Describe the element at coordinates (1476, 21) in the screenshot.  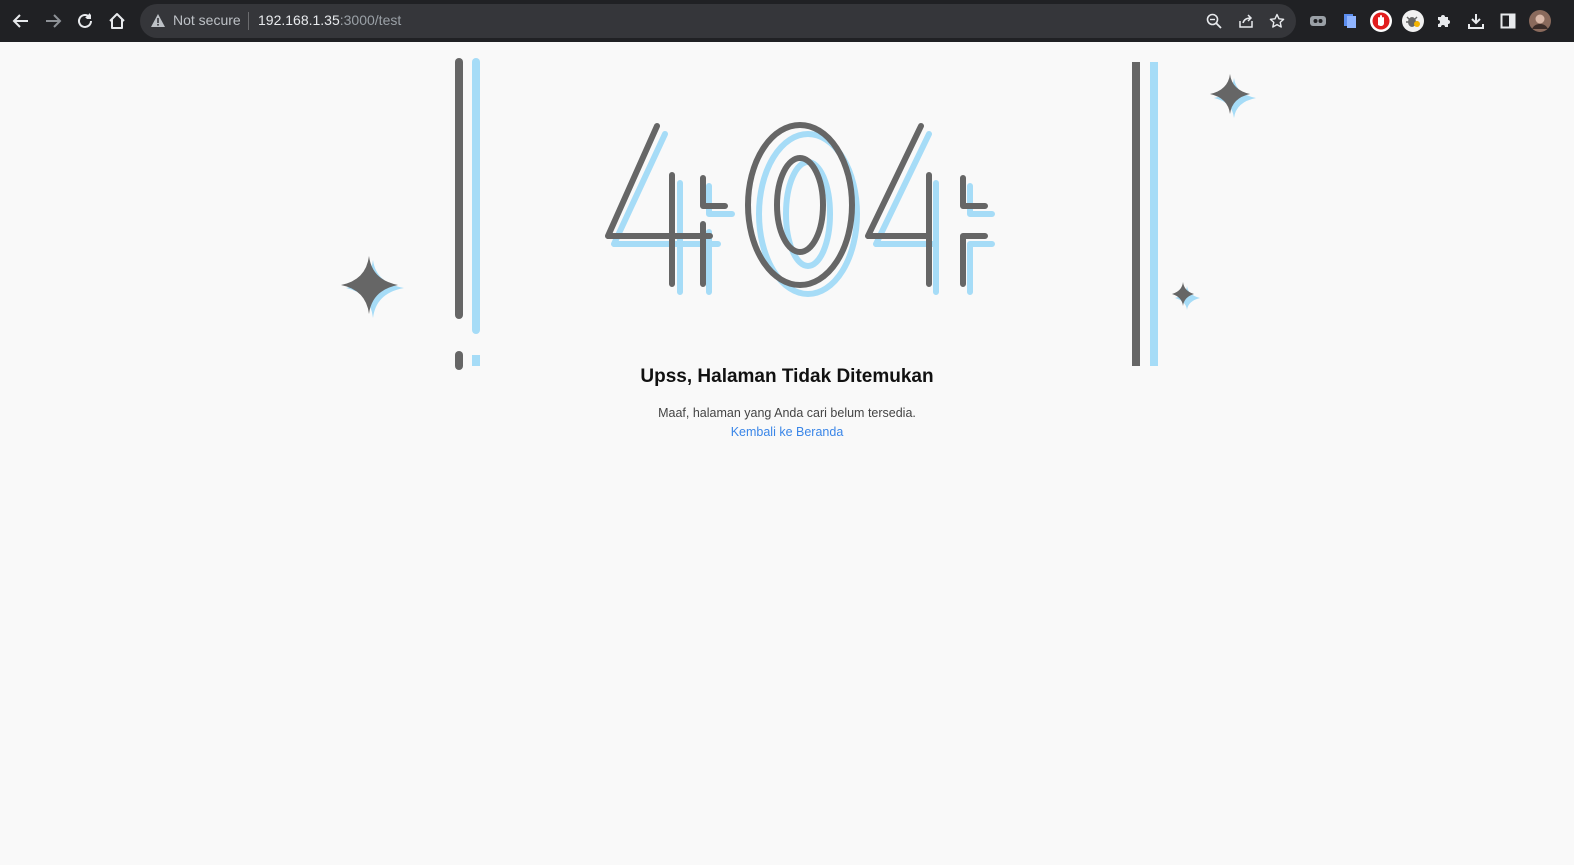
I see `download-icon` at that location.